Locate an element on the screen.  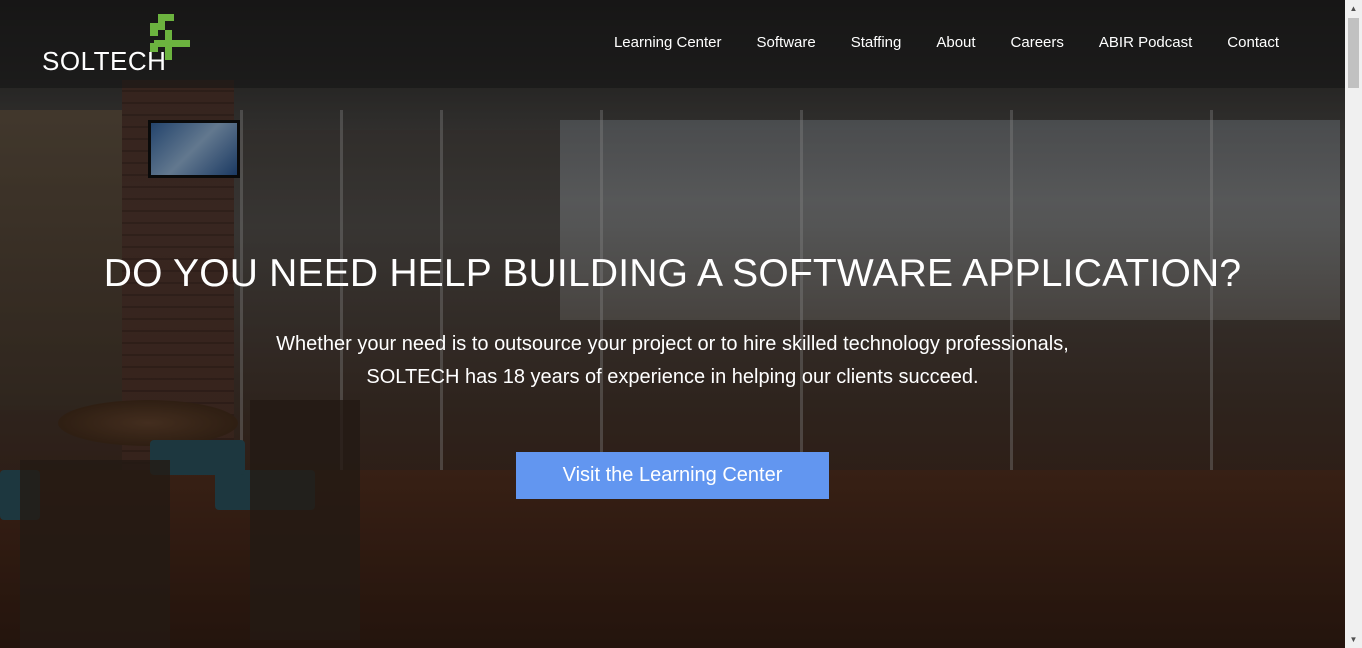
triangle-down-icon: ▼ is located at coordinates (1353, 639).